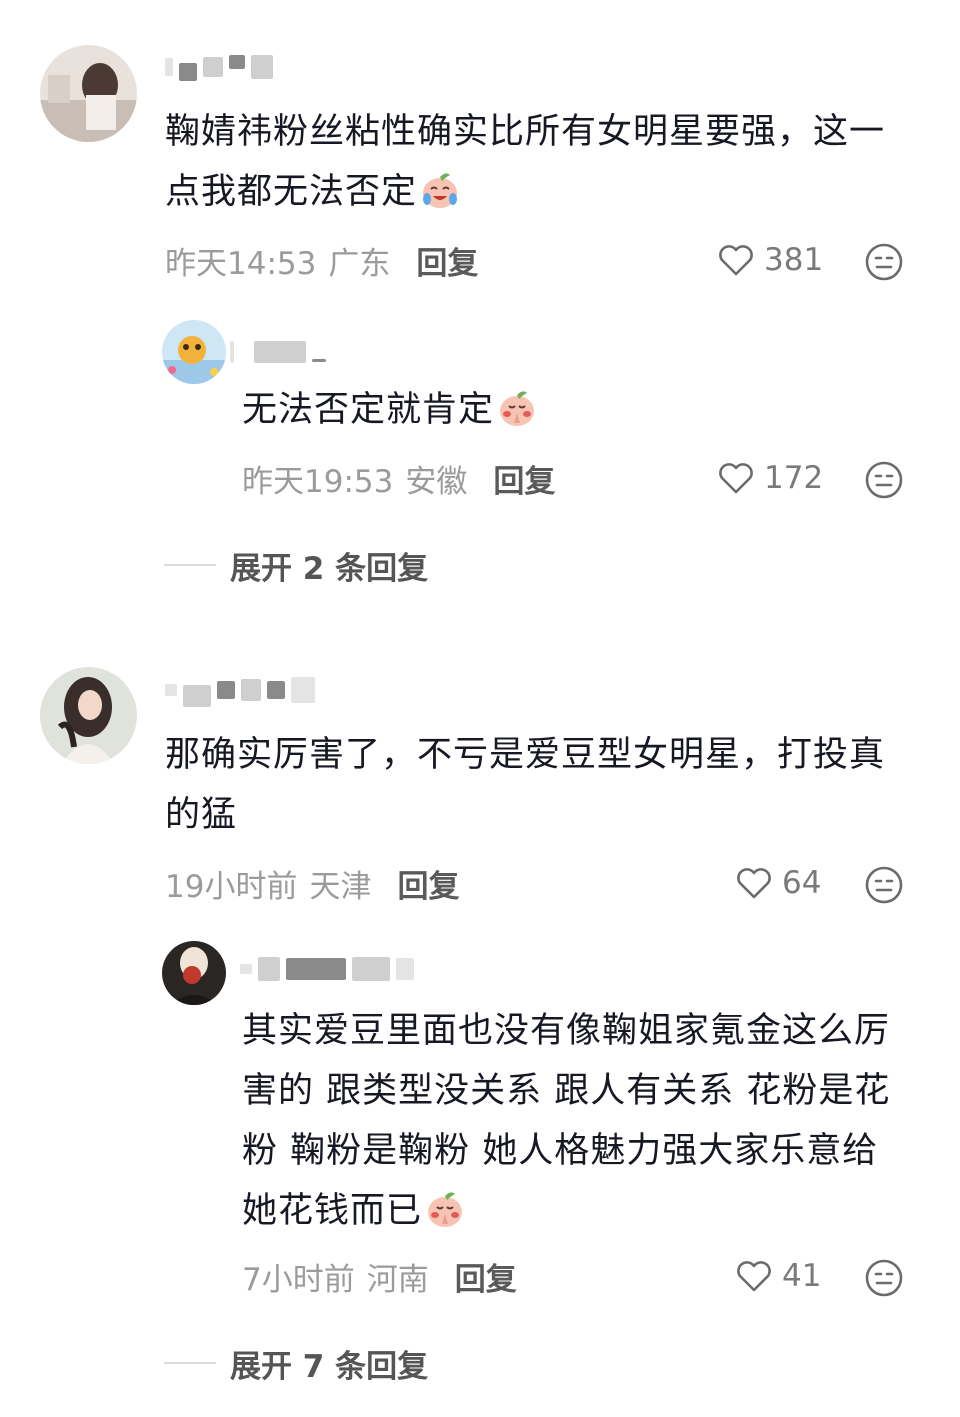 This screenshot has width=960, height=1417. Describe the element at coordinates (525, 755) in the screenshot. I see `comment-text-line: 那确实厉害了，不亏是爱豆型女明星，打投真` at that location.